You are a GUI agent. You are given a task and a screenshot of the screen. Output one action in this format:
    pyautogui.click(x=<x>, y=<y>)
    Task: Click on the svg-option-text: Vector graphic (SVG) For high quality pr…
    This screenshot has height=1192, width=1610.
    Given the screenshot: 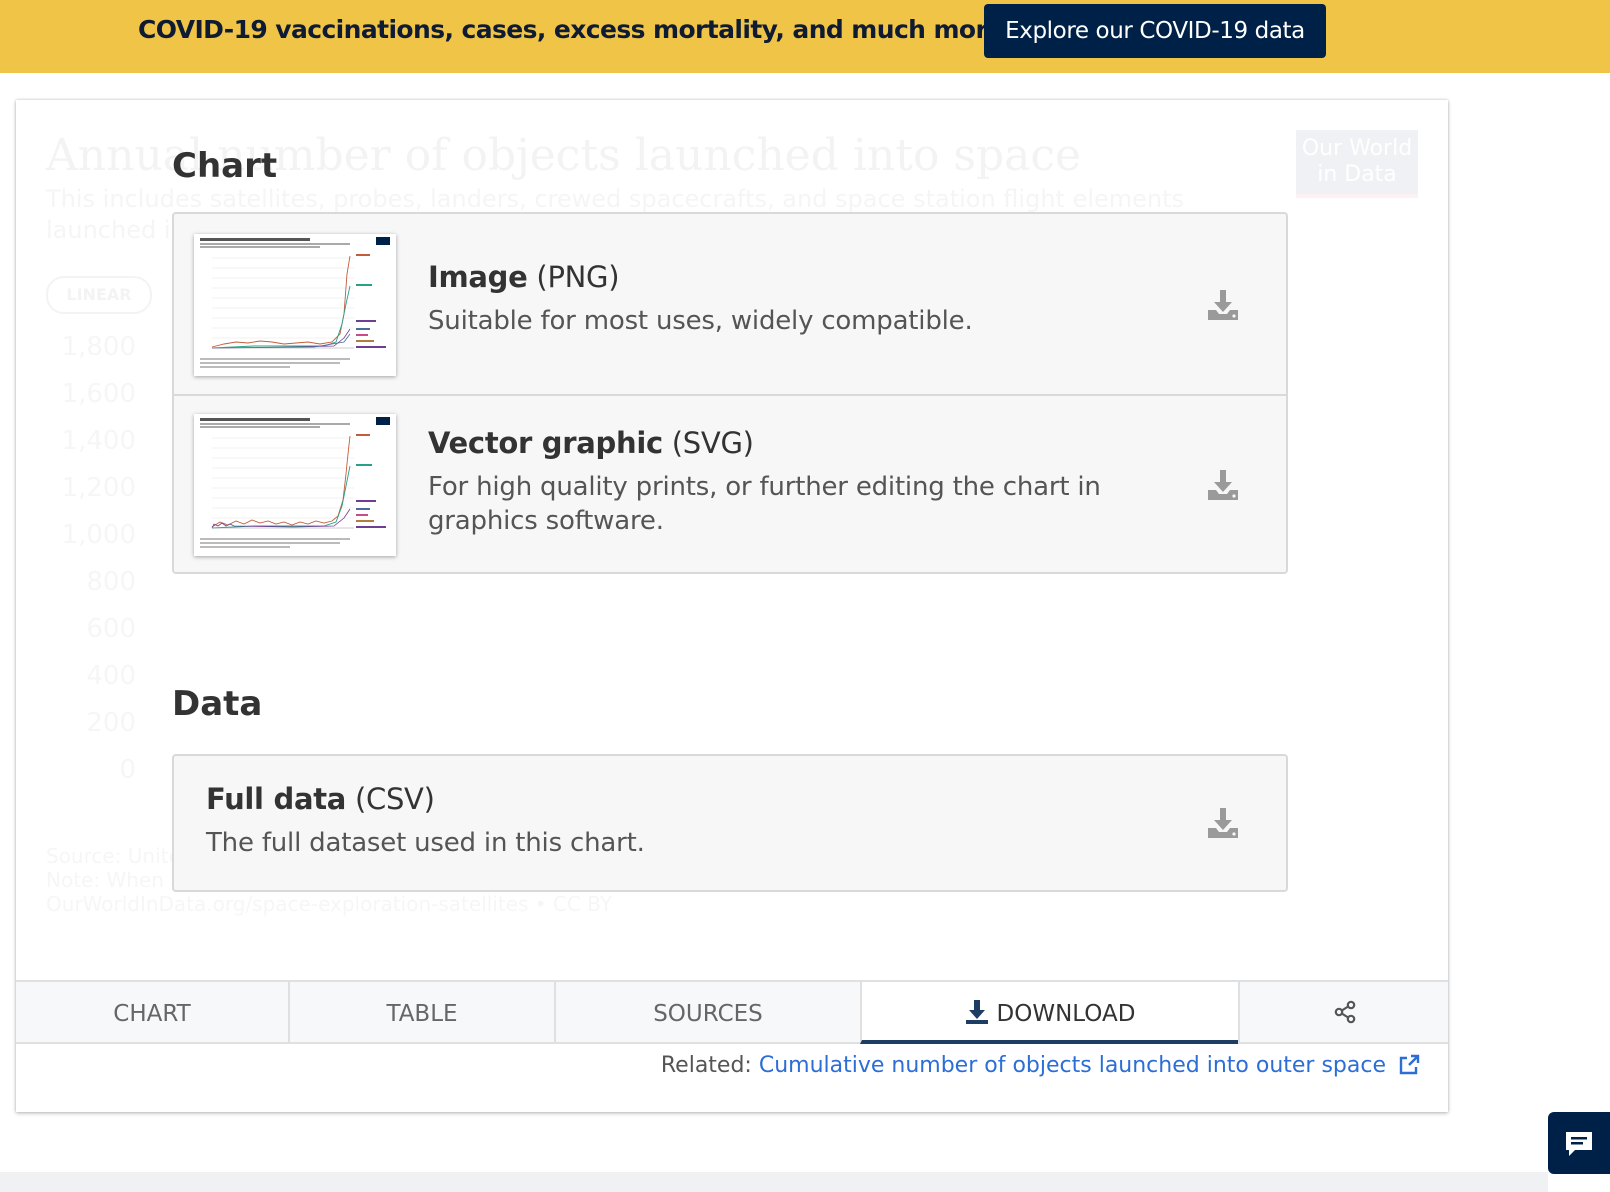 What is the action you would take?
    pyautogui.click(x=788, y=482)
    